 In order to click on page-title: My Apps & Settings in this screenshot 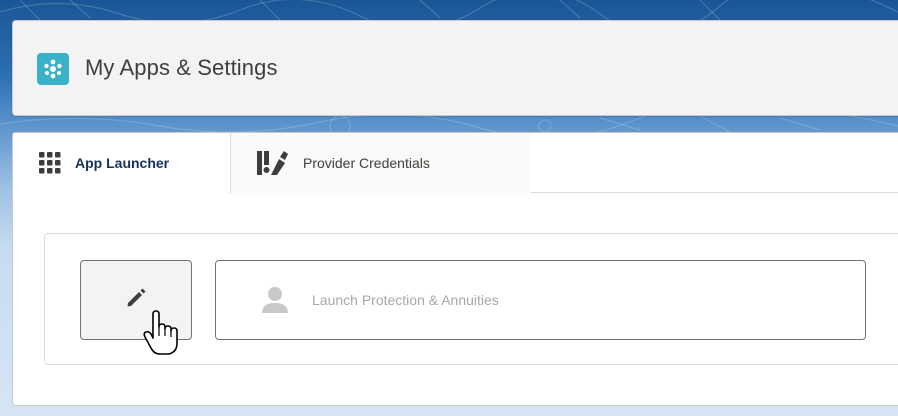, I will do `click(181, 67)`.